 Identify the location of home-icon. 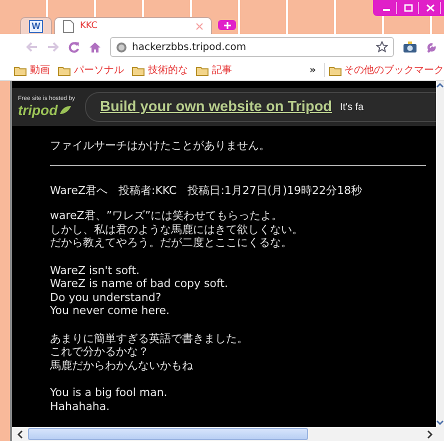
(95, 47).